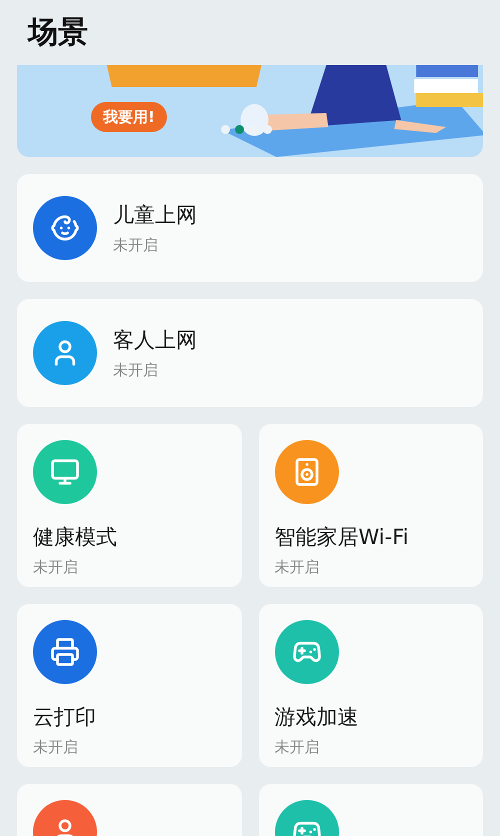 This screenshot has height=836, width=500. What do you see at coordinates (58, 33) in the screenshot?
I see `page-title: 场景` at bounding box center [58, 33].